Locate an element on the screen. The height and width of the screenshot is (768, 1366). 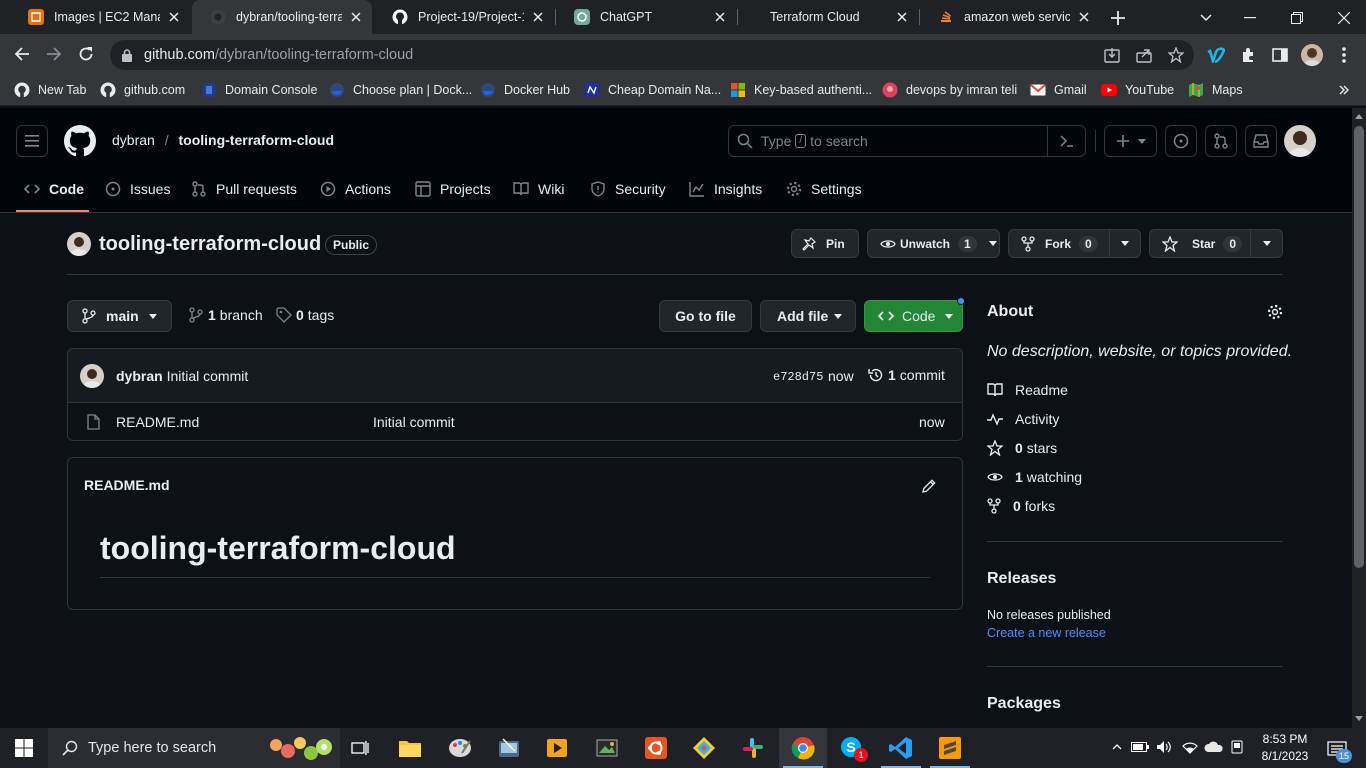
fork-button: Fork 0 is located at coordinates (1074, 243).